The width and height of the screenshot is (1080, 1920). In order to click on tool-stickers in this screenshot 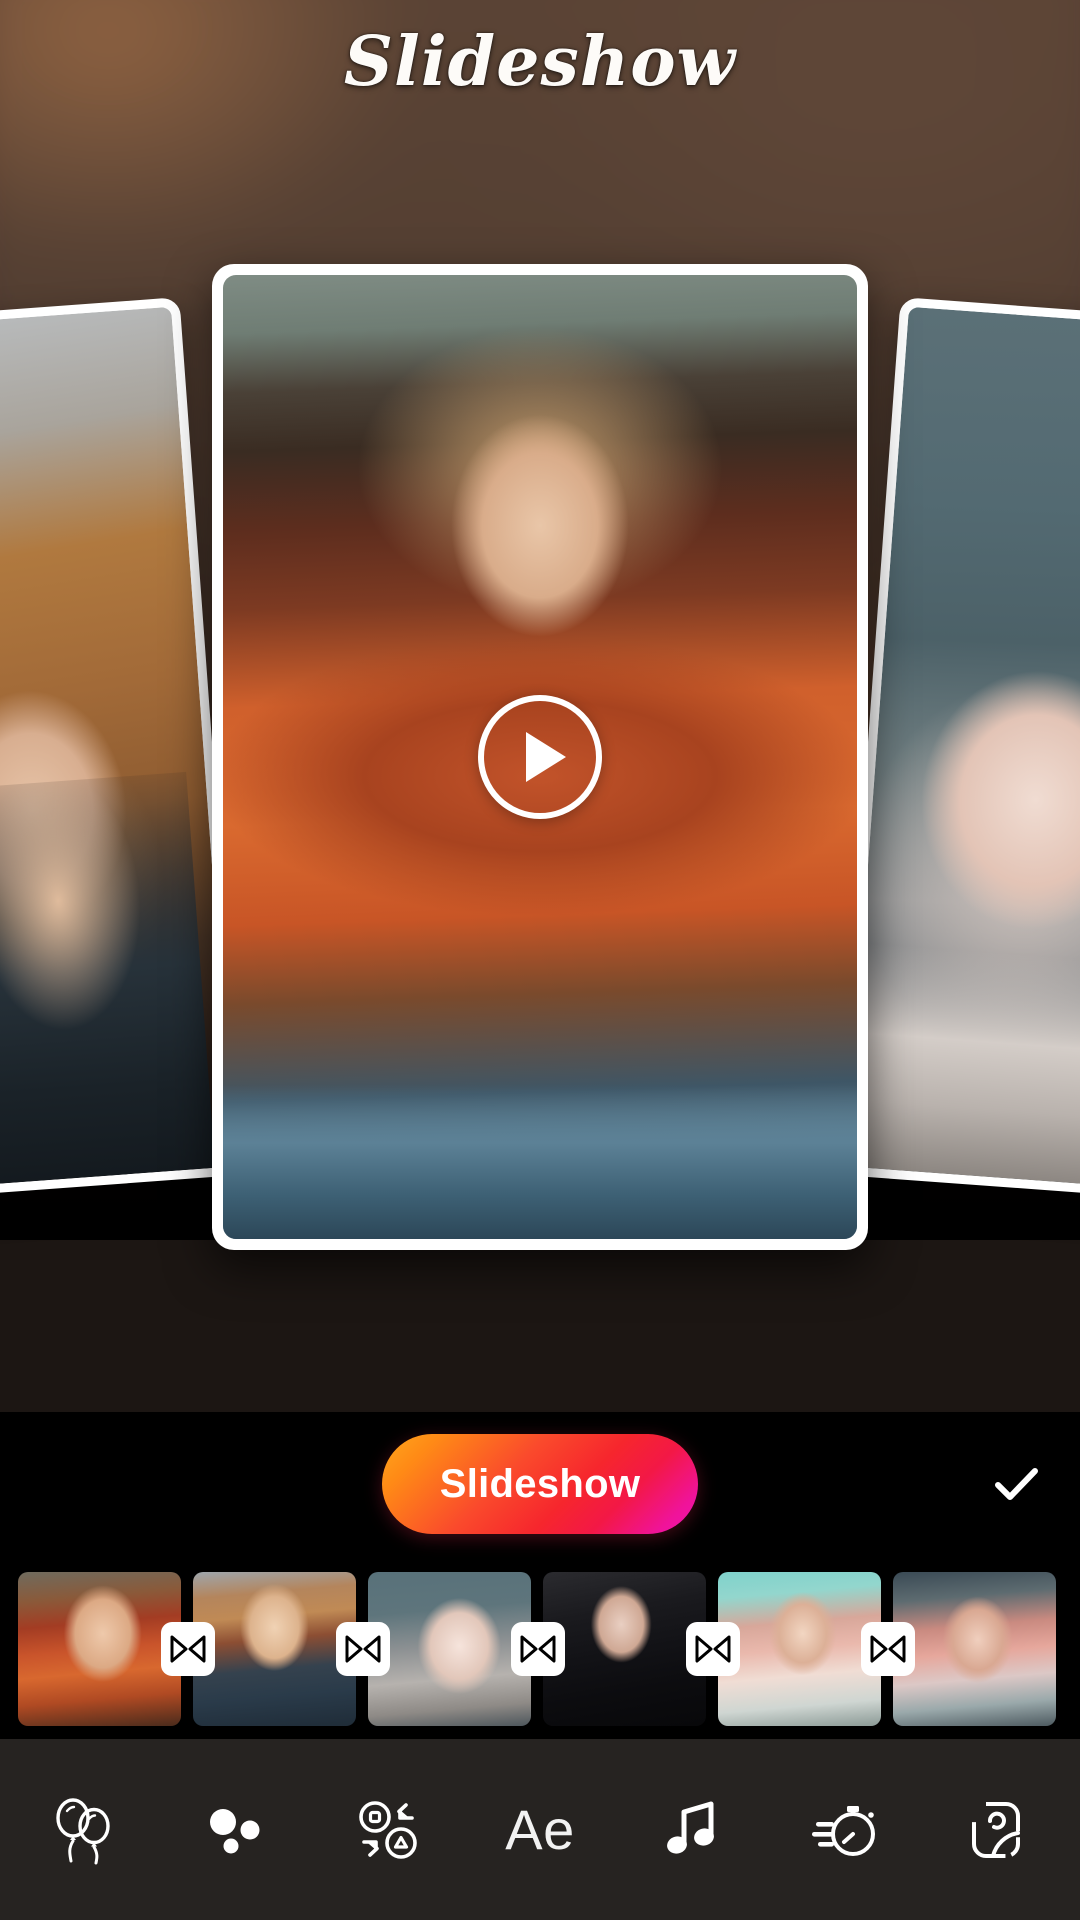, I will do `click(84, 1830)`.